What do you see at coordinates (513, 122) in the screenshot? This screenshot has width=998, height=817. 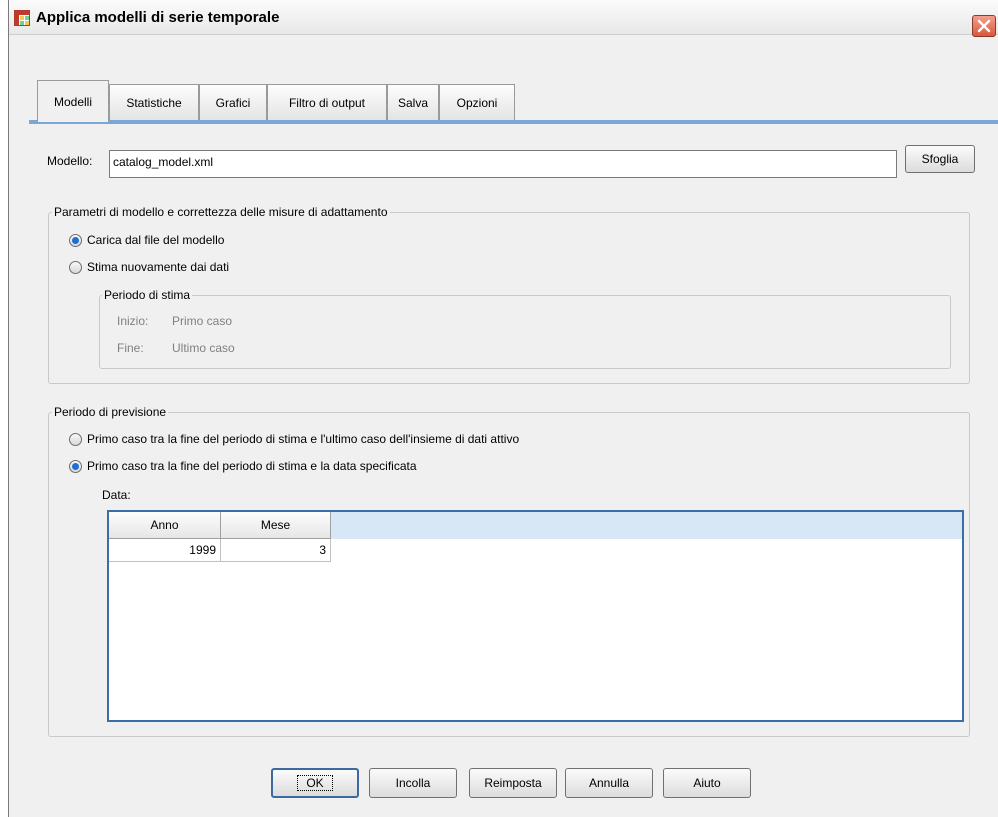 I see `tab-underline` at bounding box center [513, 122].